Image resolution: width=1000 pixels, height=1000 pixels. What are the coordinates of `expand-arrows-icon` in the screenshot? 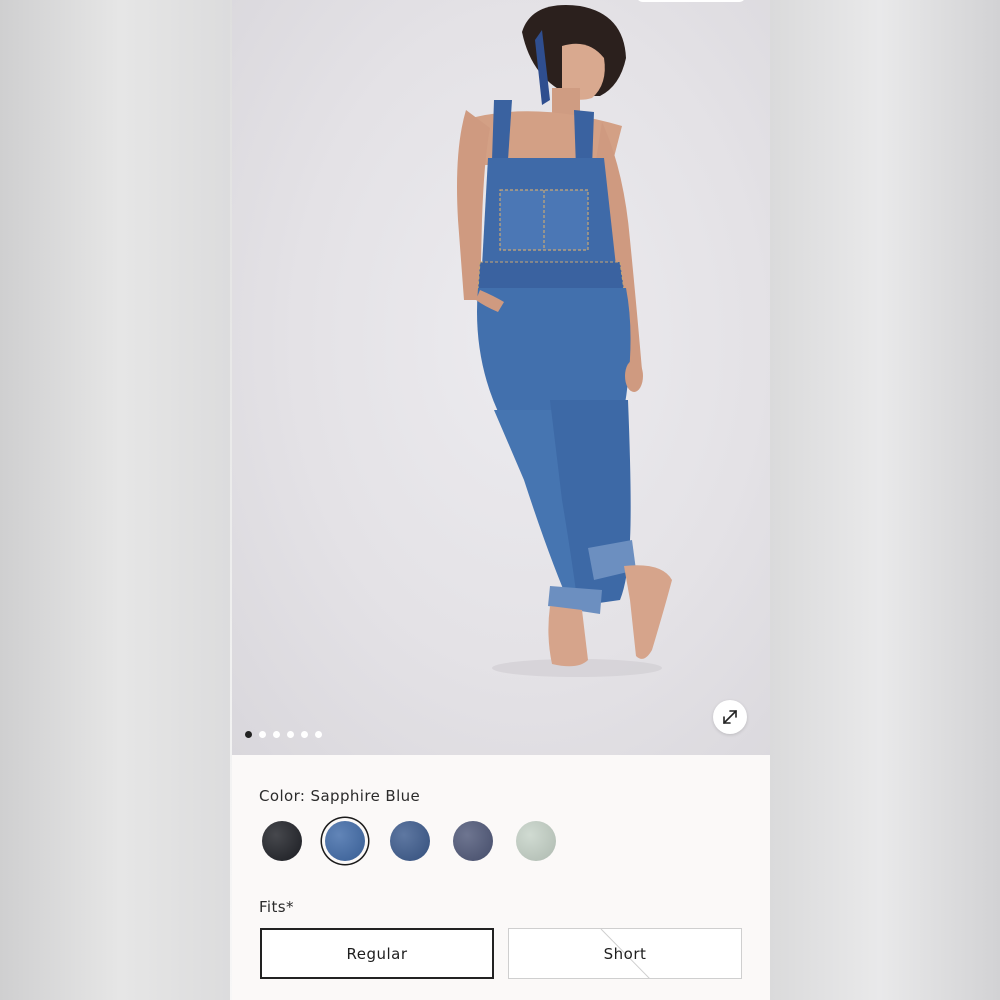 It's located at (730, 717).